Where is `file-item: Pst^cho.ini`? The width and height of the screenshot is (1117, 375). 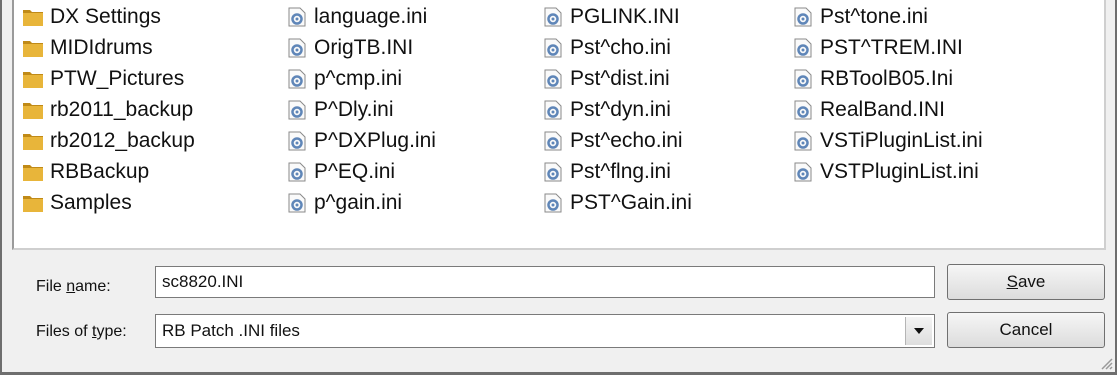
file-item: Pst^cho.ini is located at coordinates (606, 48).